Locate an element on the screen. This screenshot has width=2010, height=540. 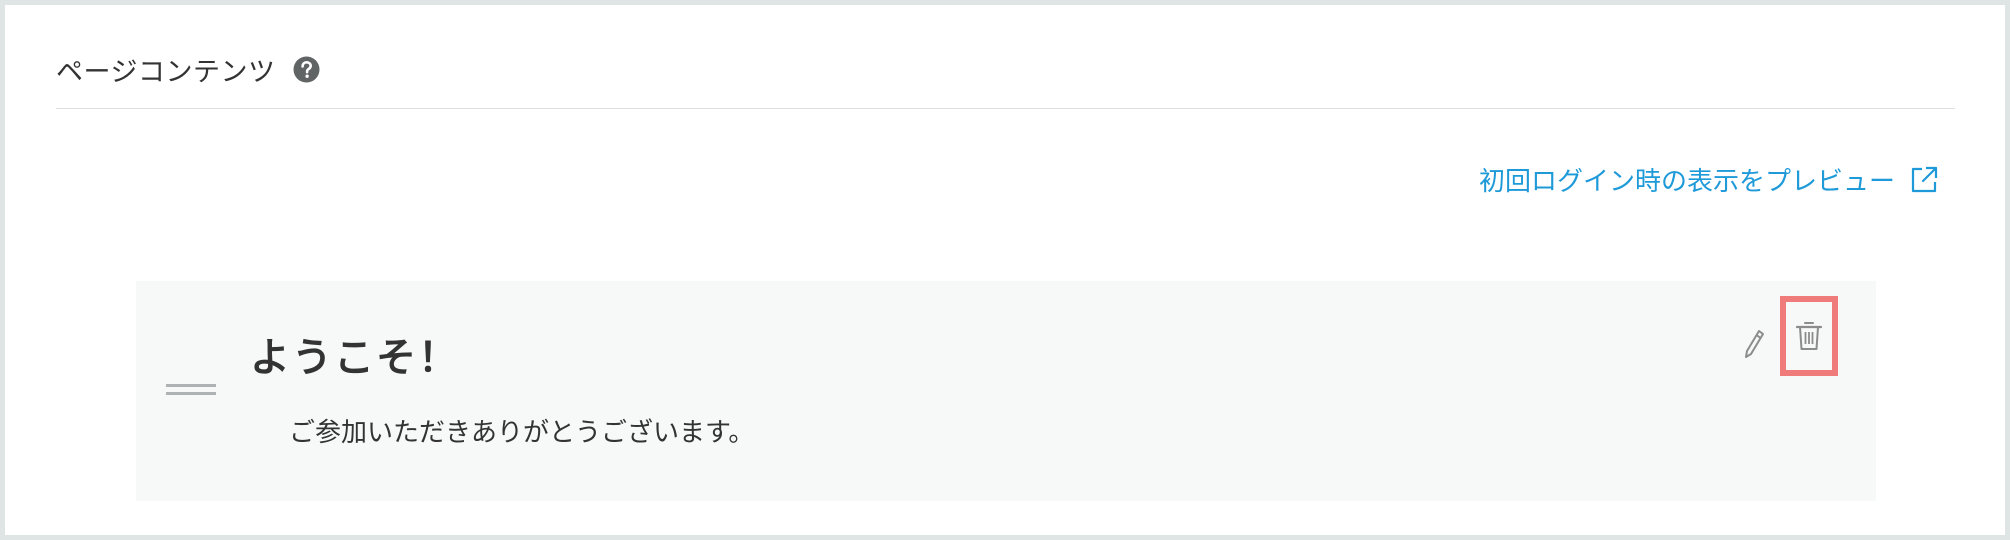
section-title: ページコンテンツ is located at coordinates (166, 72).